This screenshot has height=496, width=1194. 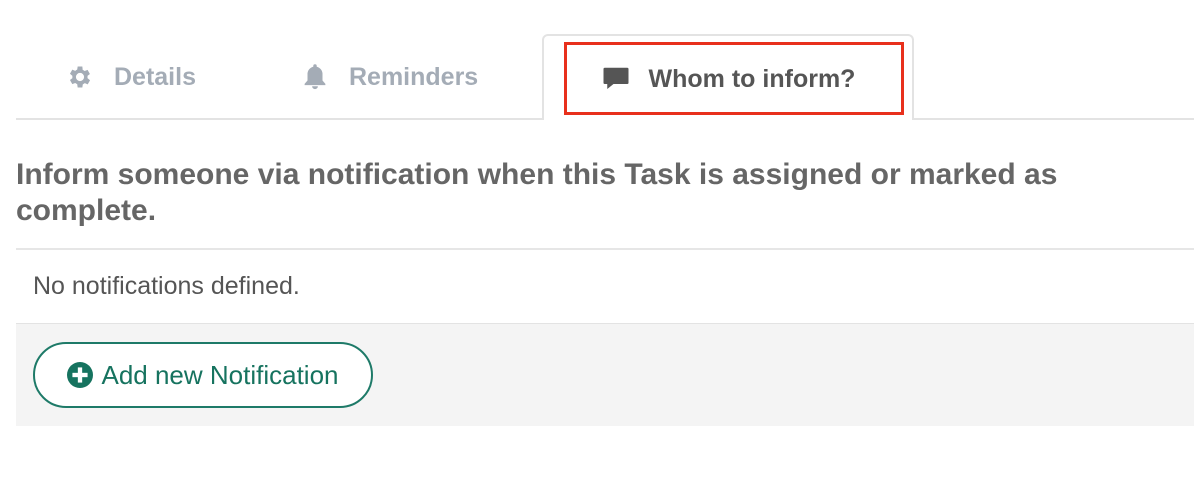 What do you see at coordinates (414, 76) in the screenshot?
I see `tab-reminders-label: Reminders` at bounding box center [414, 76].